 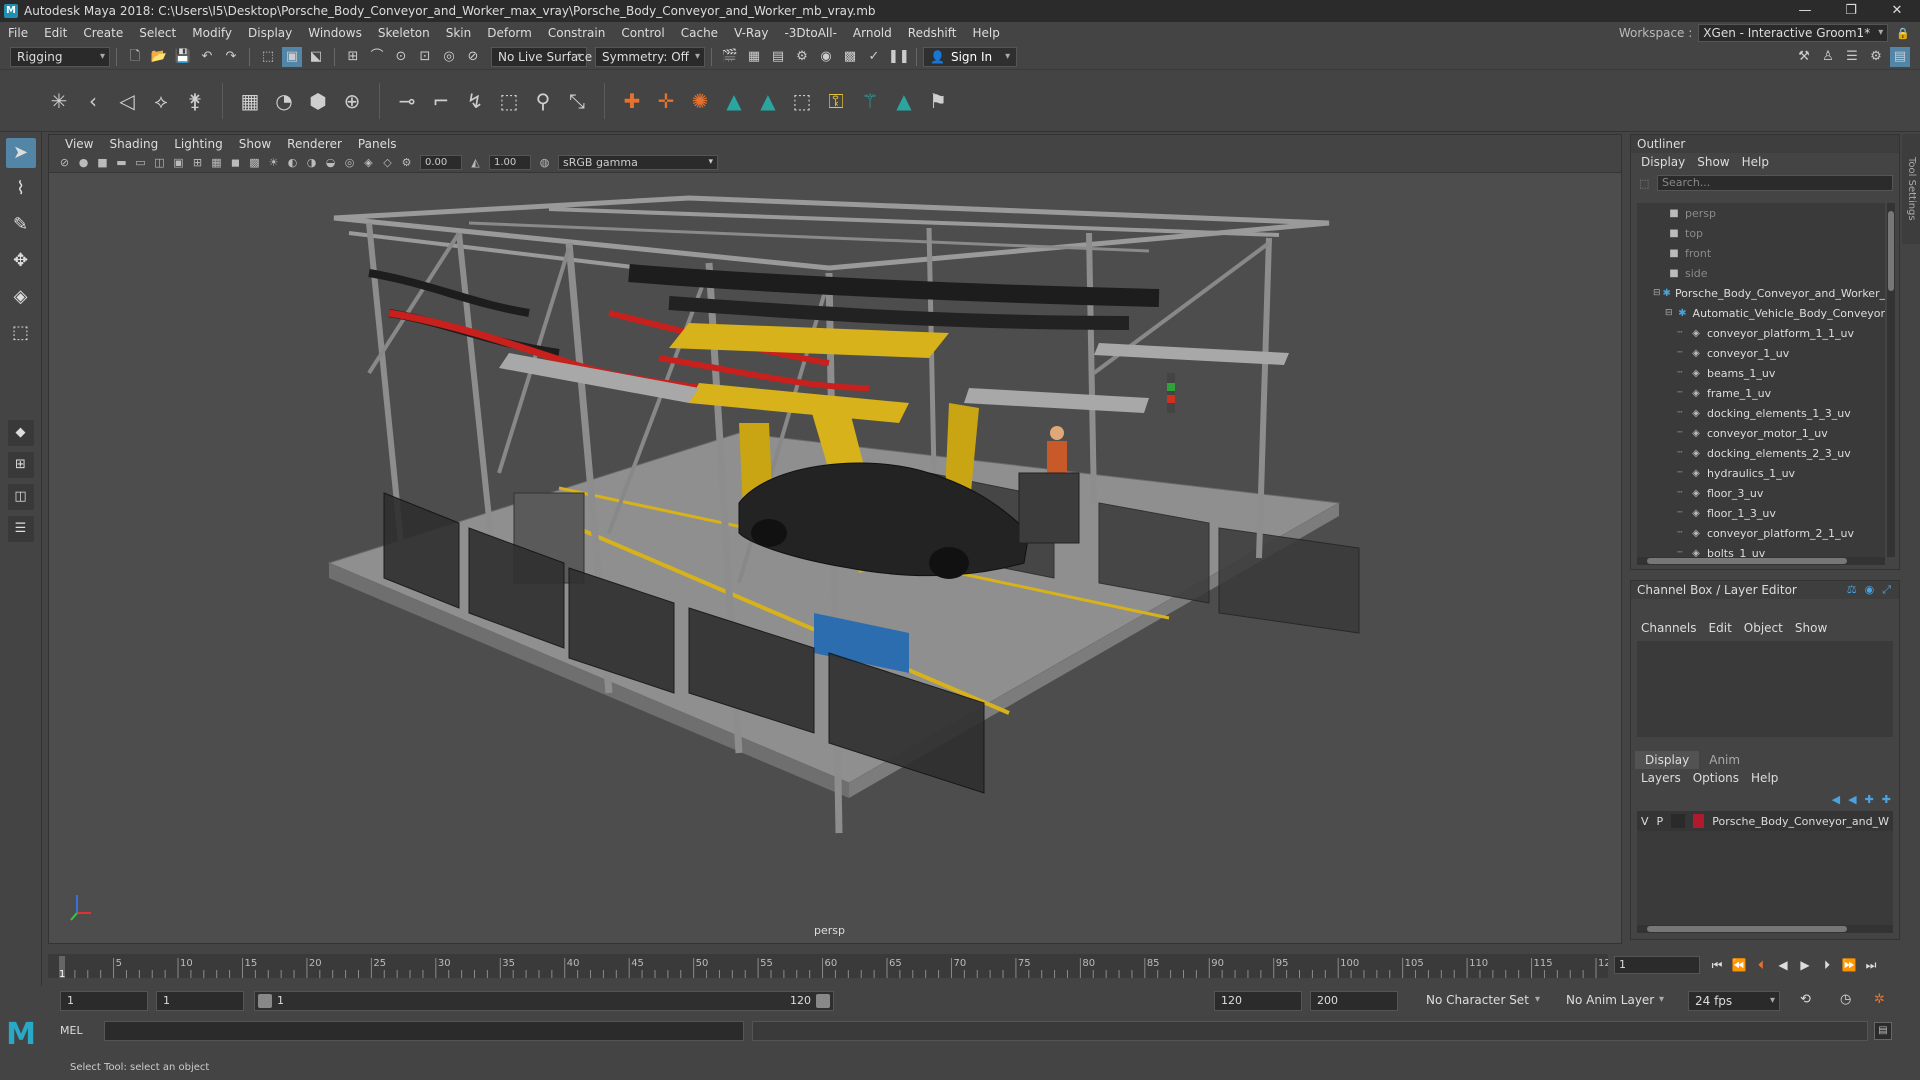 I want to click on color-management-icon: ◍, so click(x=544, y=162).